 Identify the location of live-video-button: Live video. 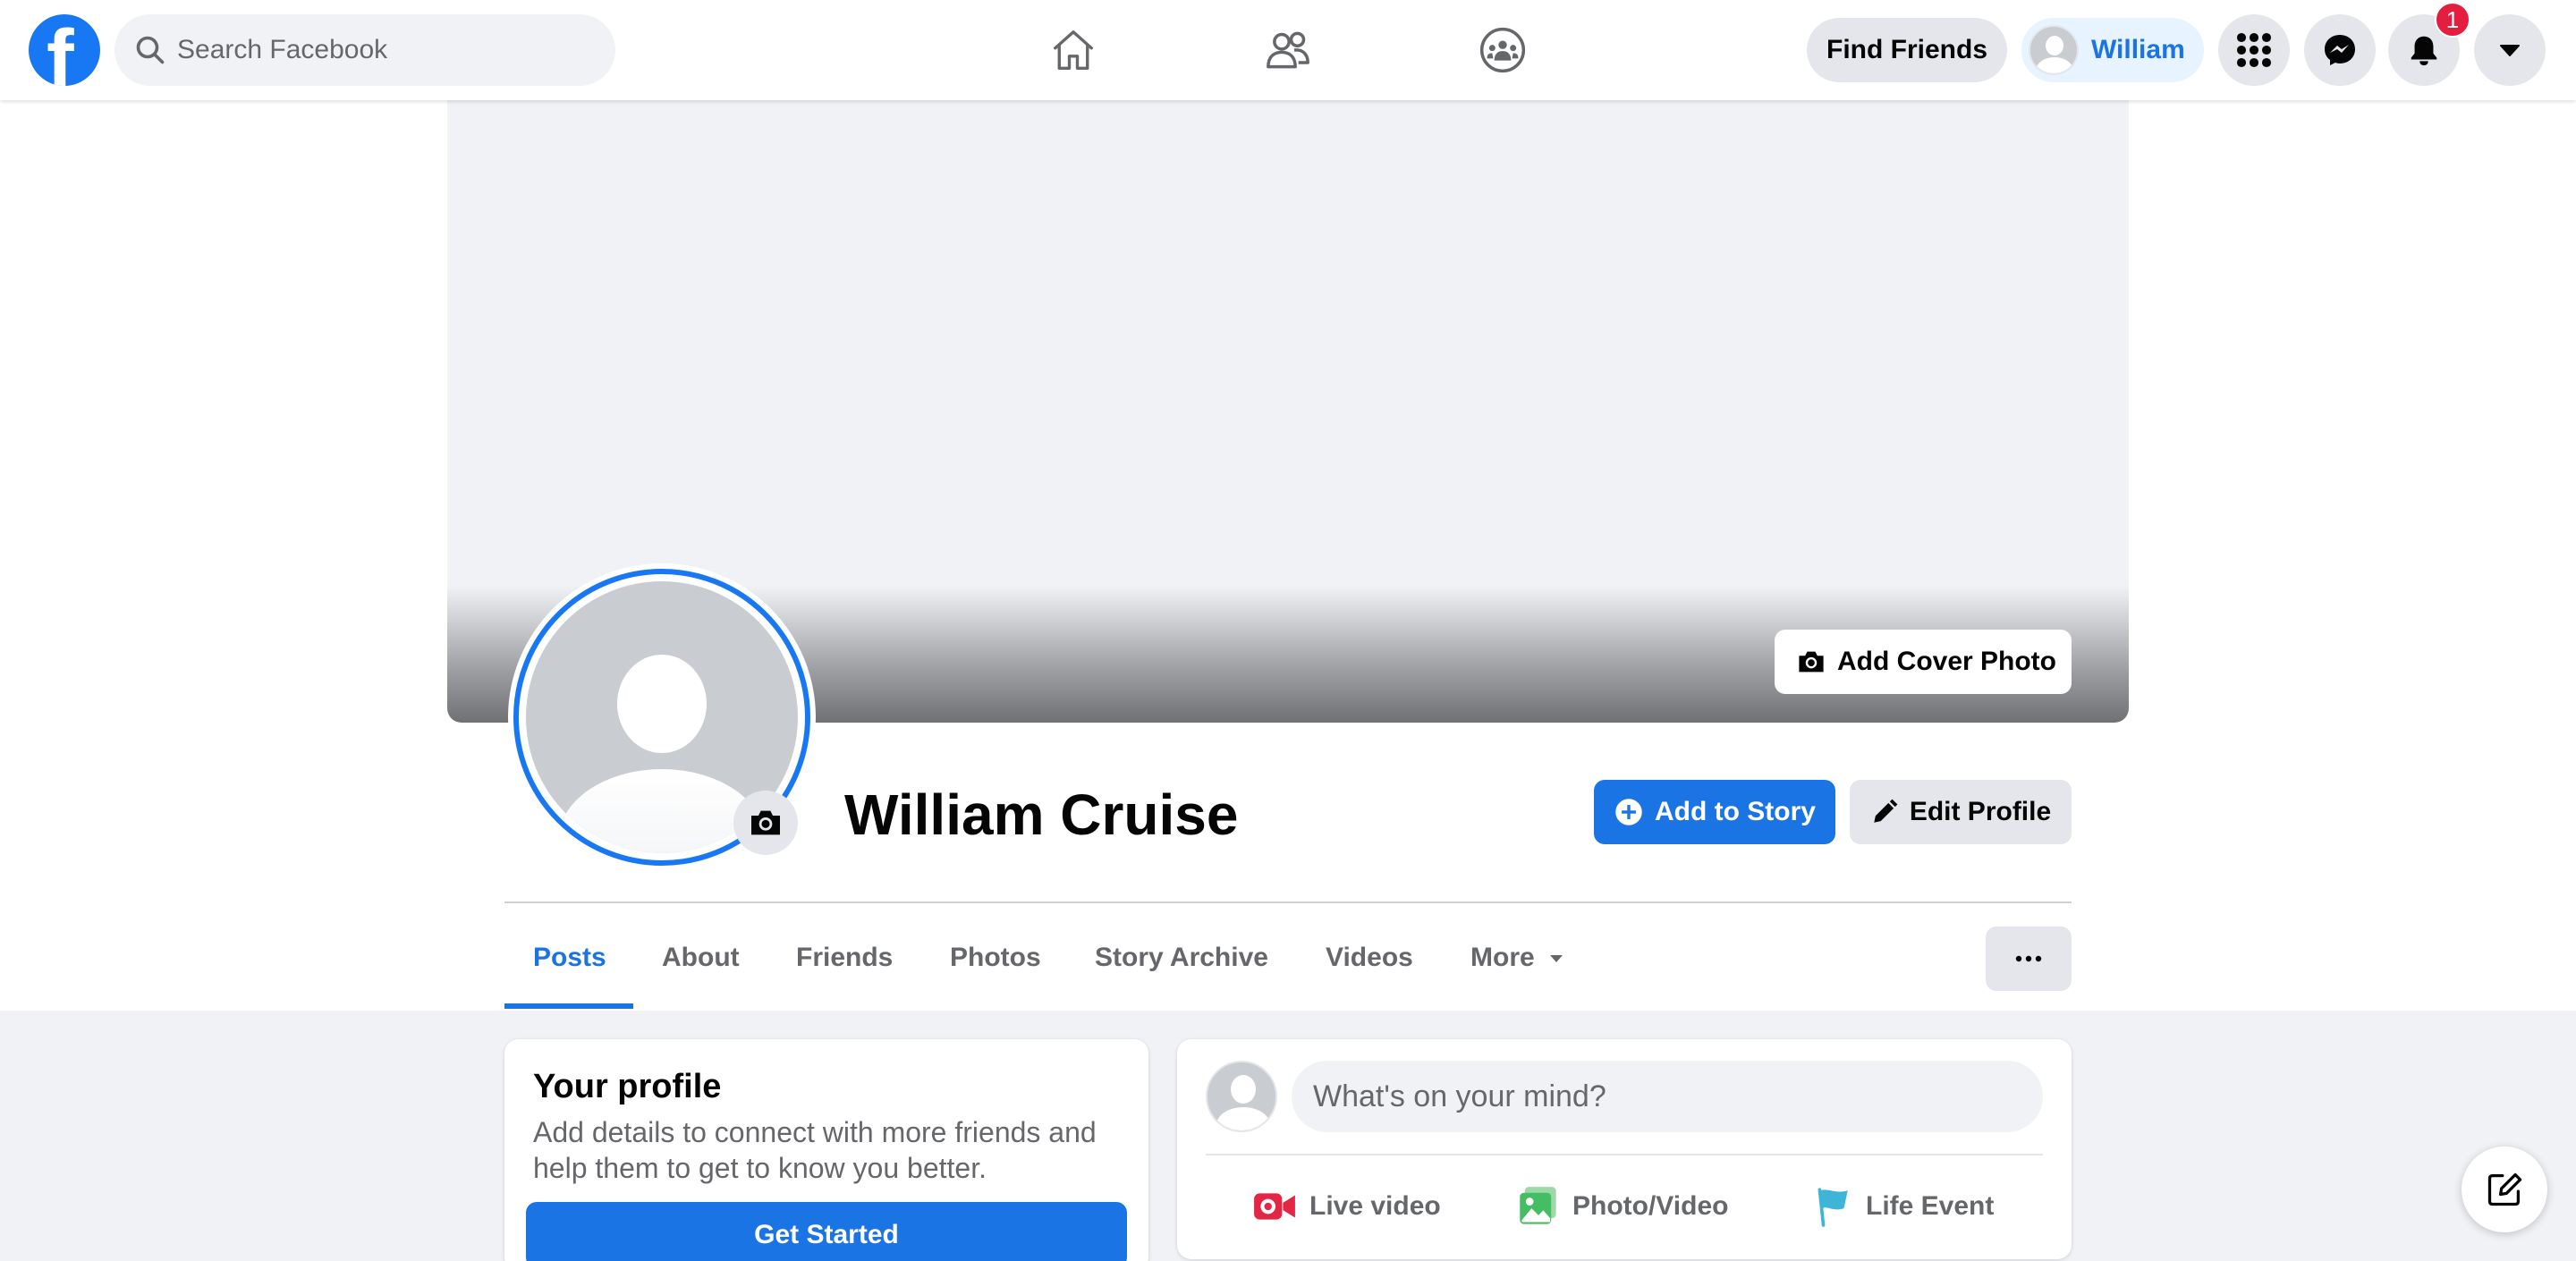
(1346, 1206).